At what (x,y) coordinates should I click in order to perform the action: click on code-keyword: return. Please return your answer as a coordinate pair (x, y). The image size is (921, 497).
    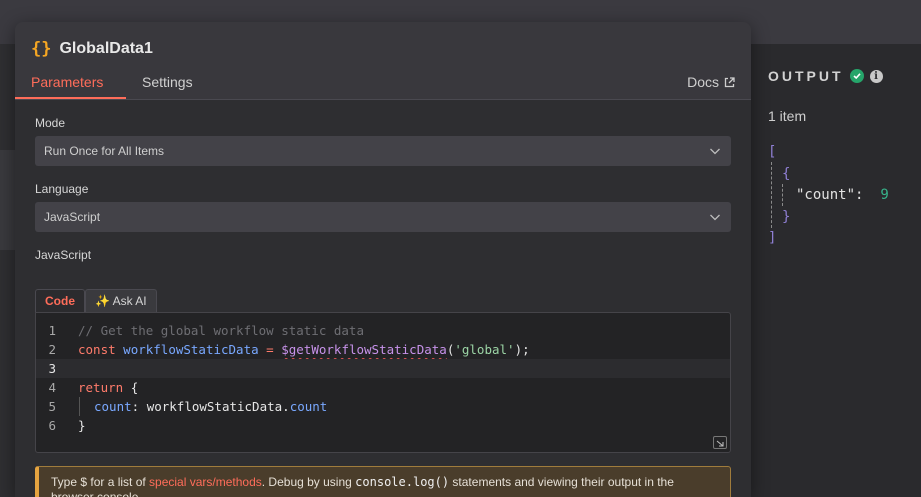
    Looking at the image, I should click on (101, 387).